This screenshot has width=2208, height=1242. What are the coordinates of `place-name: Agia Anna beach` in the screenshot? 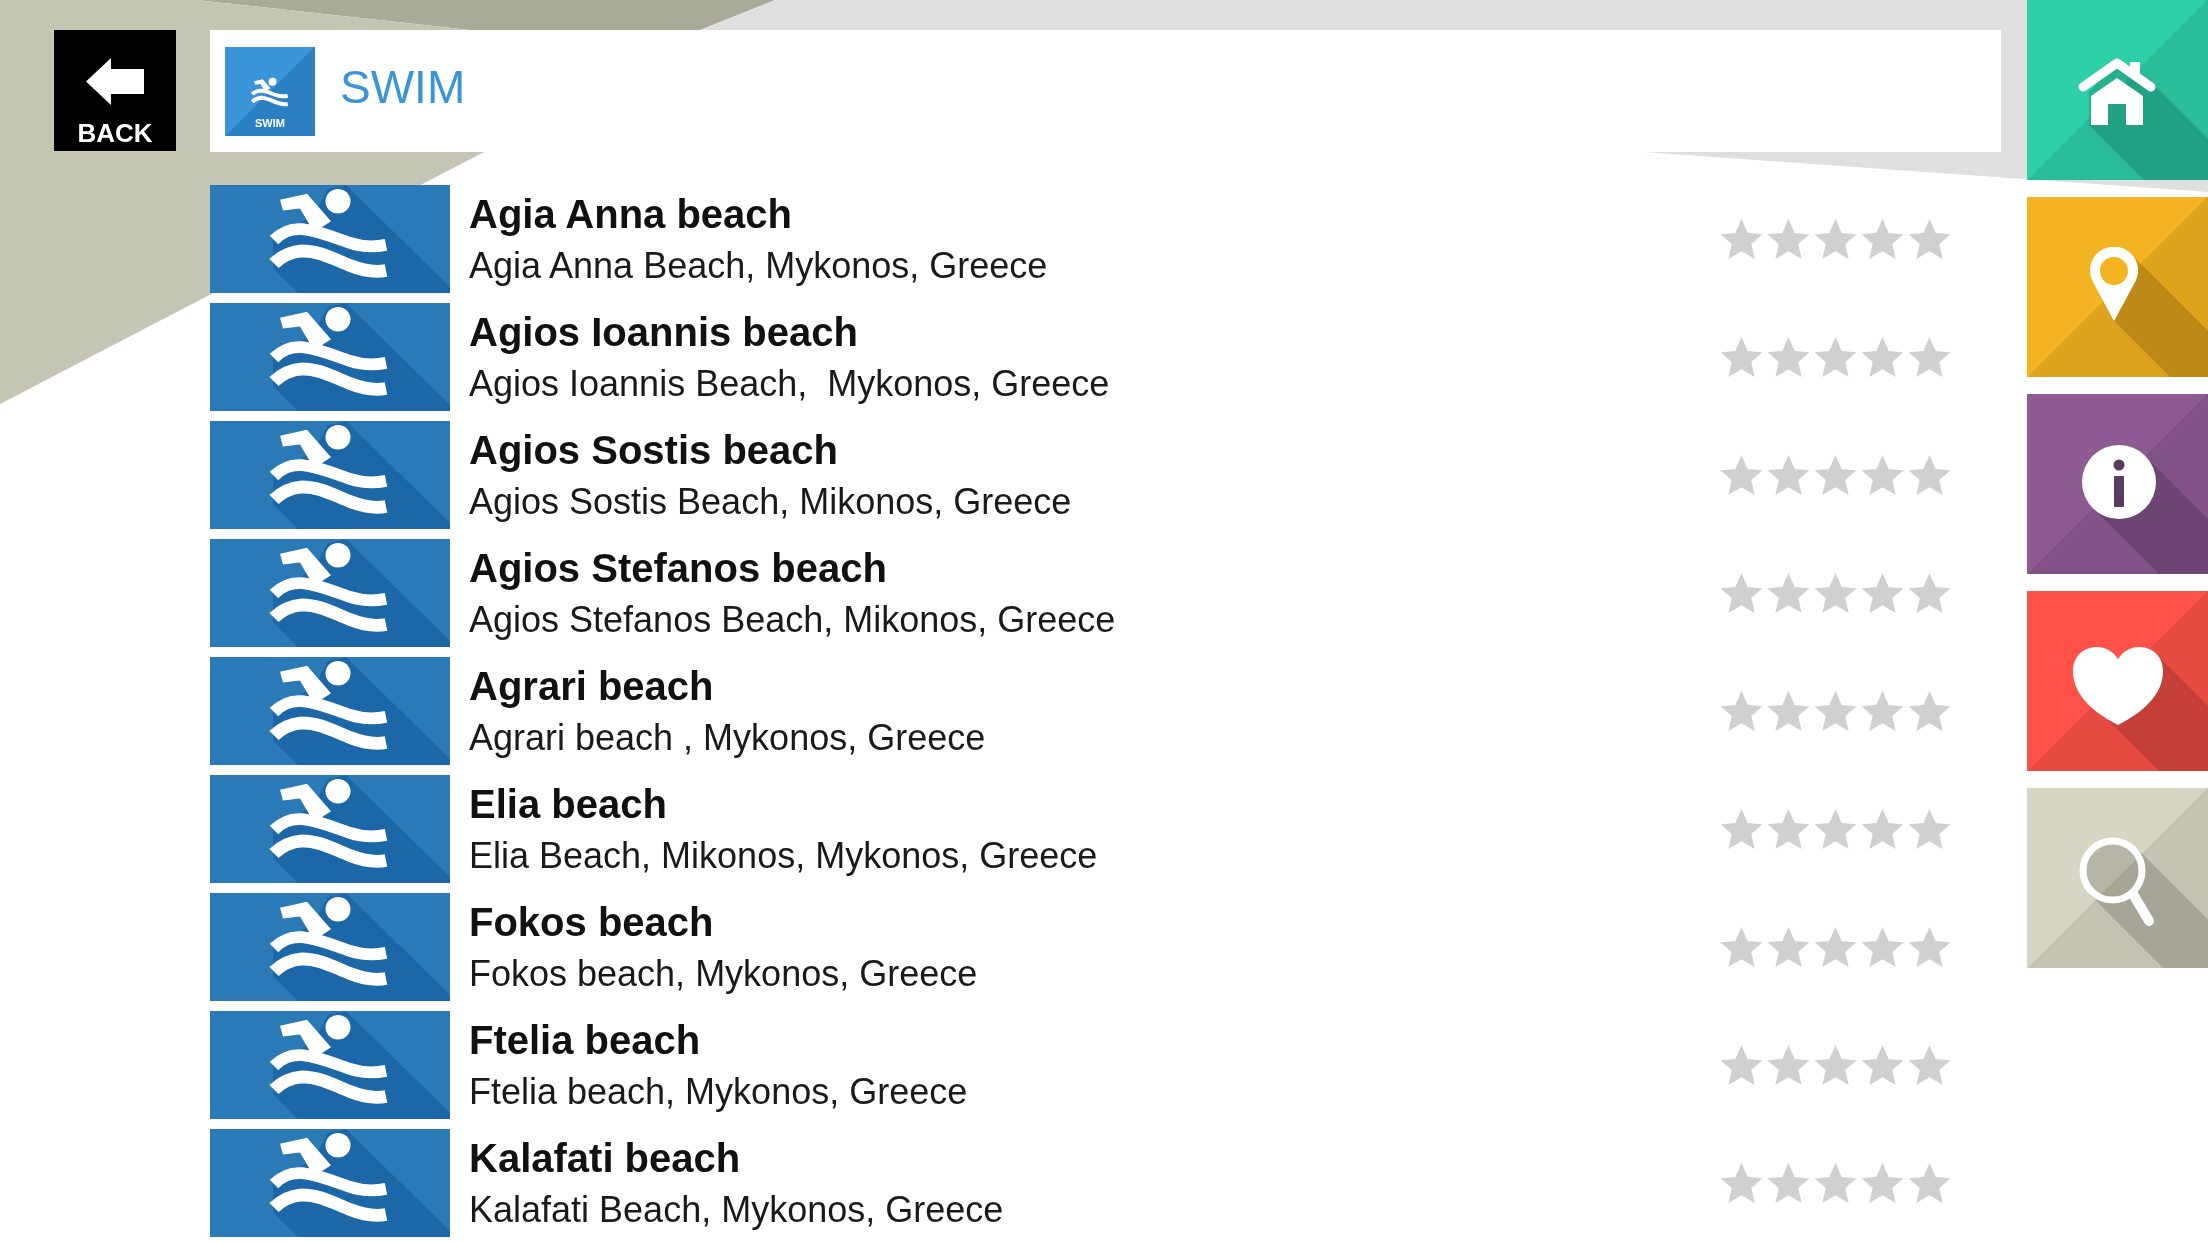 It's located at (631, 214).